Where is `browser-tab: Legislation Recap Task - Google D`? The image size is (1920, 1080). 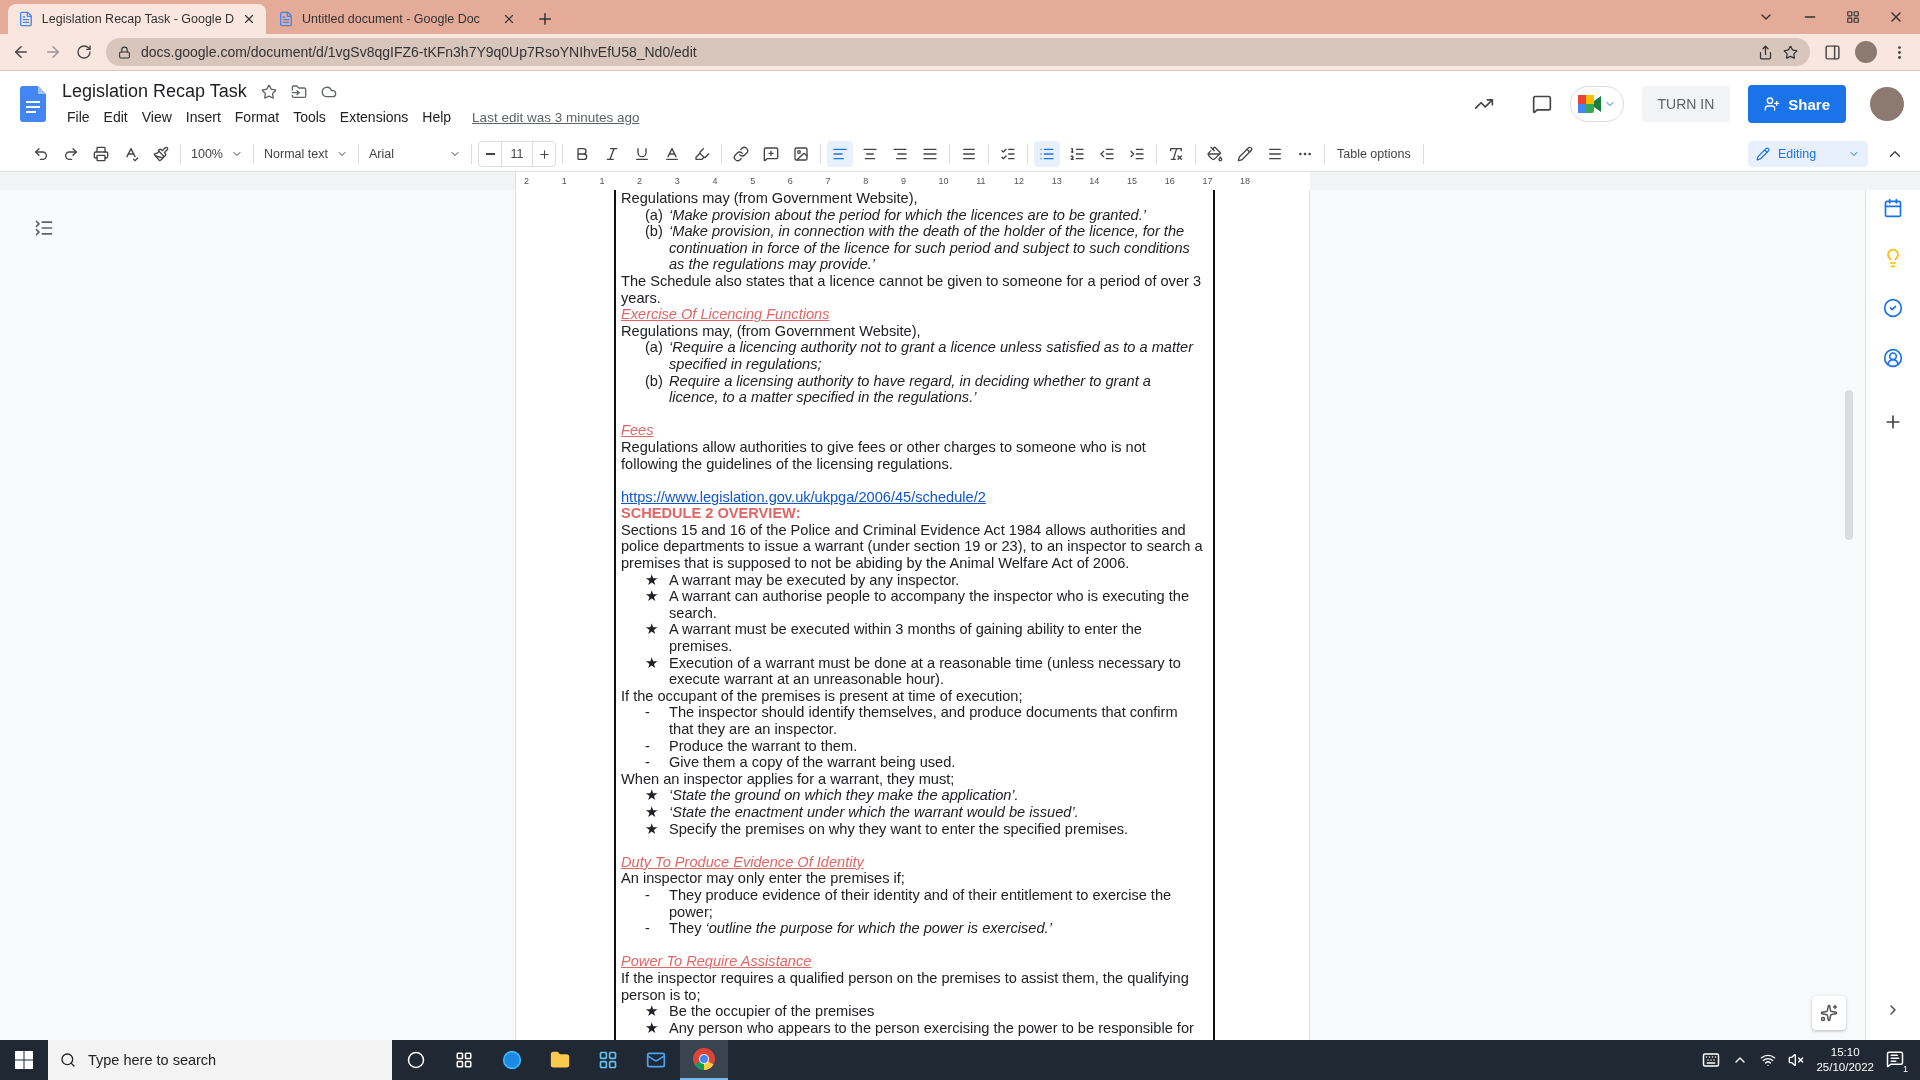 browser-tab: Legislation Recap Task - Google D is located at coordinates (137, 19).